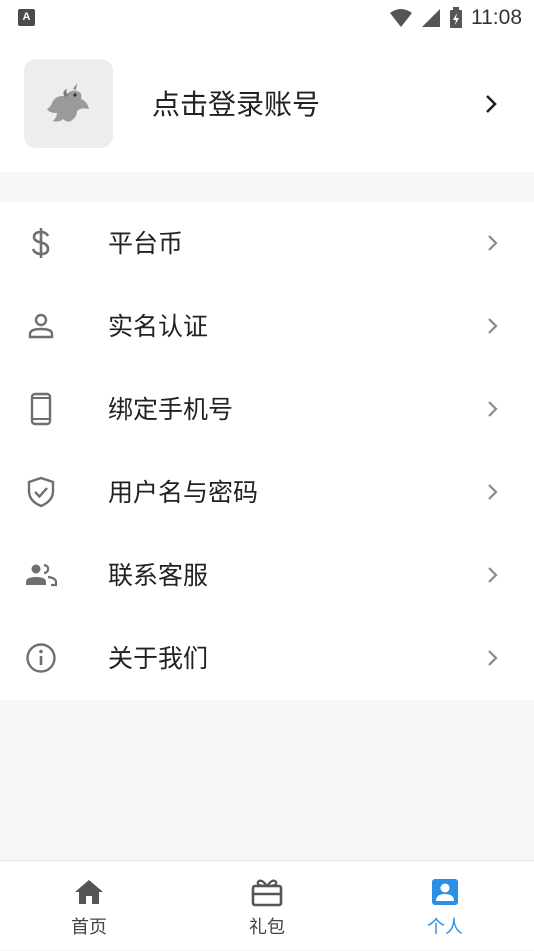  Describe the element at coordinates (41, 492) in the screenshot. I see `shield-check-icon` at that location.